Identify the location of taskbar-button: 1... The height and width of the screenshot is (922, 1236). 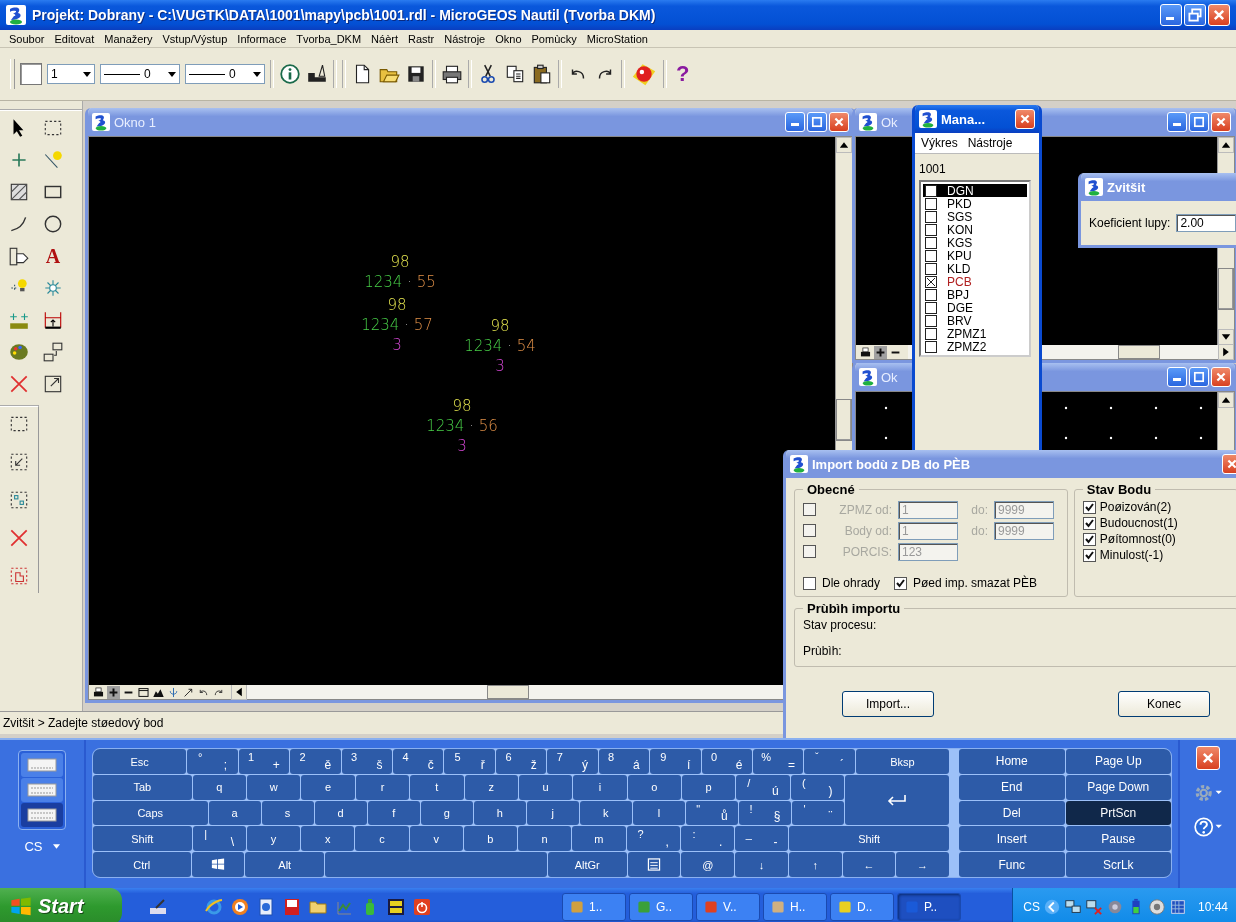
(594, 906).